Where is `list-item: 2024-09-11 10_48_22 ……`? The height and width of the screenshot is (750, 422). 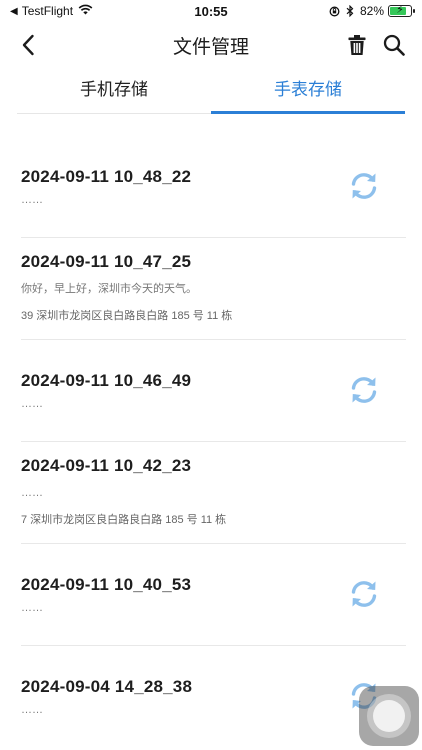
list-item: 2024-09-11 10_48_22 …… is located at coordinates (213, 187).